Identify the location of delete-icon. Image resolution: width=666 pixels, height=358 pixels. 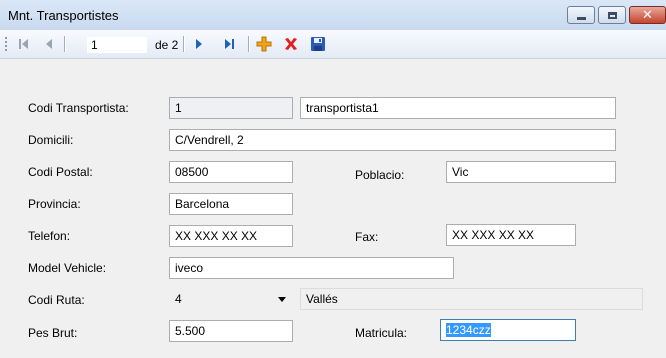
(291, 44).